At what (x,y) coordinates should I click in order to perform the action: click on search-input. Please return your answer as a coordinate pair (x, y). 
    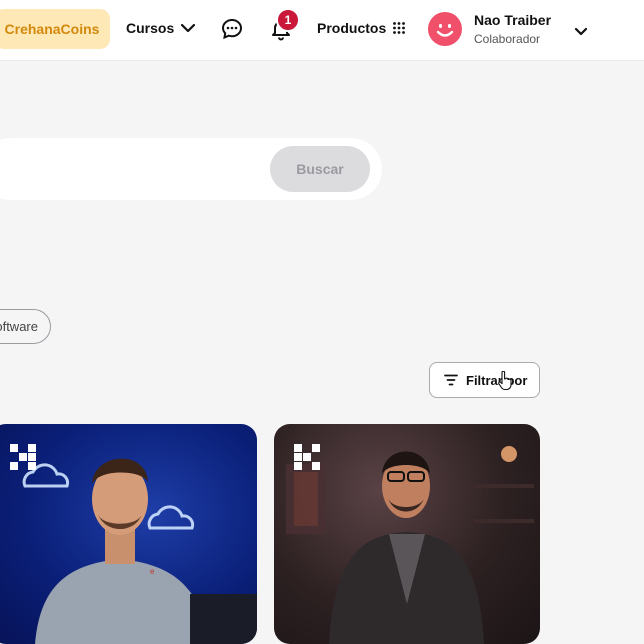
    Looking at the image, I should click on (120, 169).